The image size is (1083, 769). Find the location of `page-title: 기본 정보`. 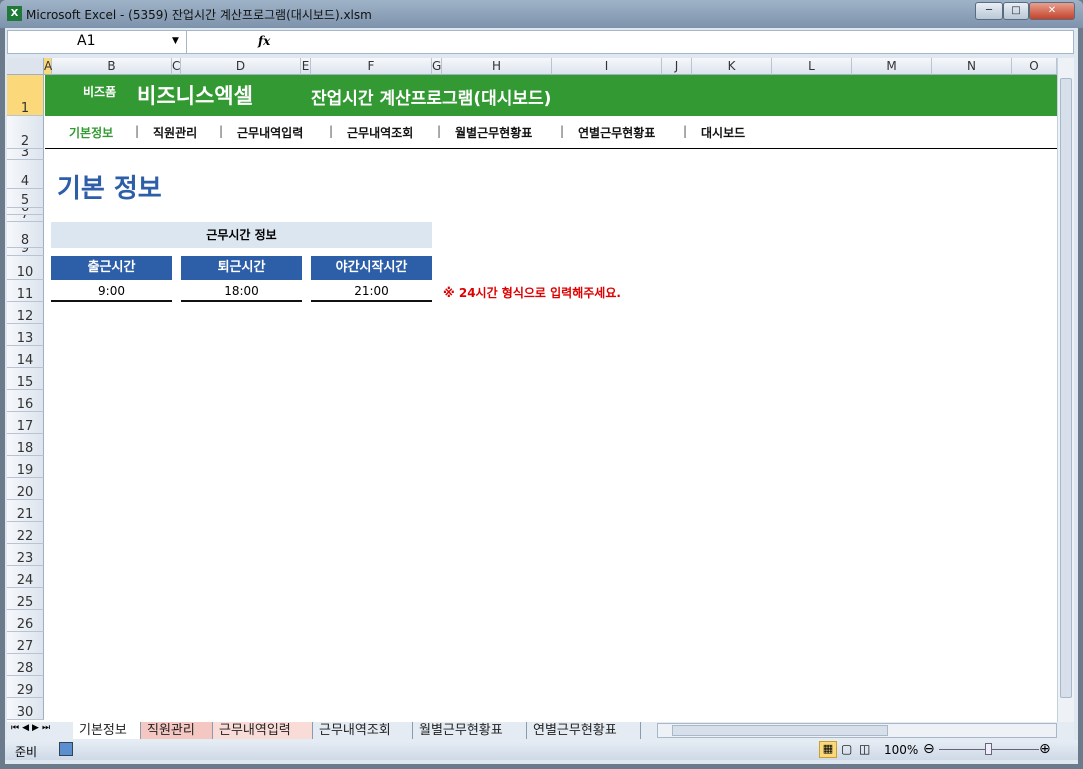

page-title: 기본 정보 is located at coordinates (109, 189).